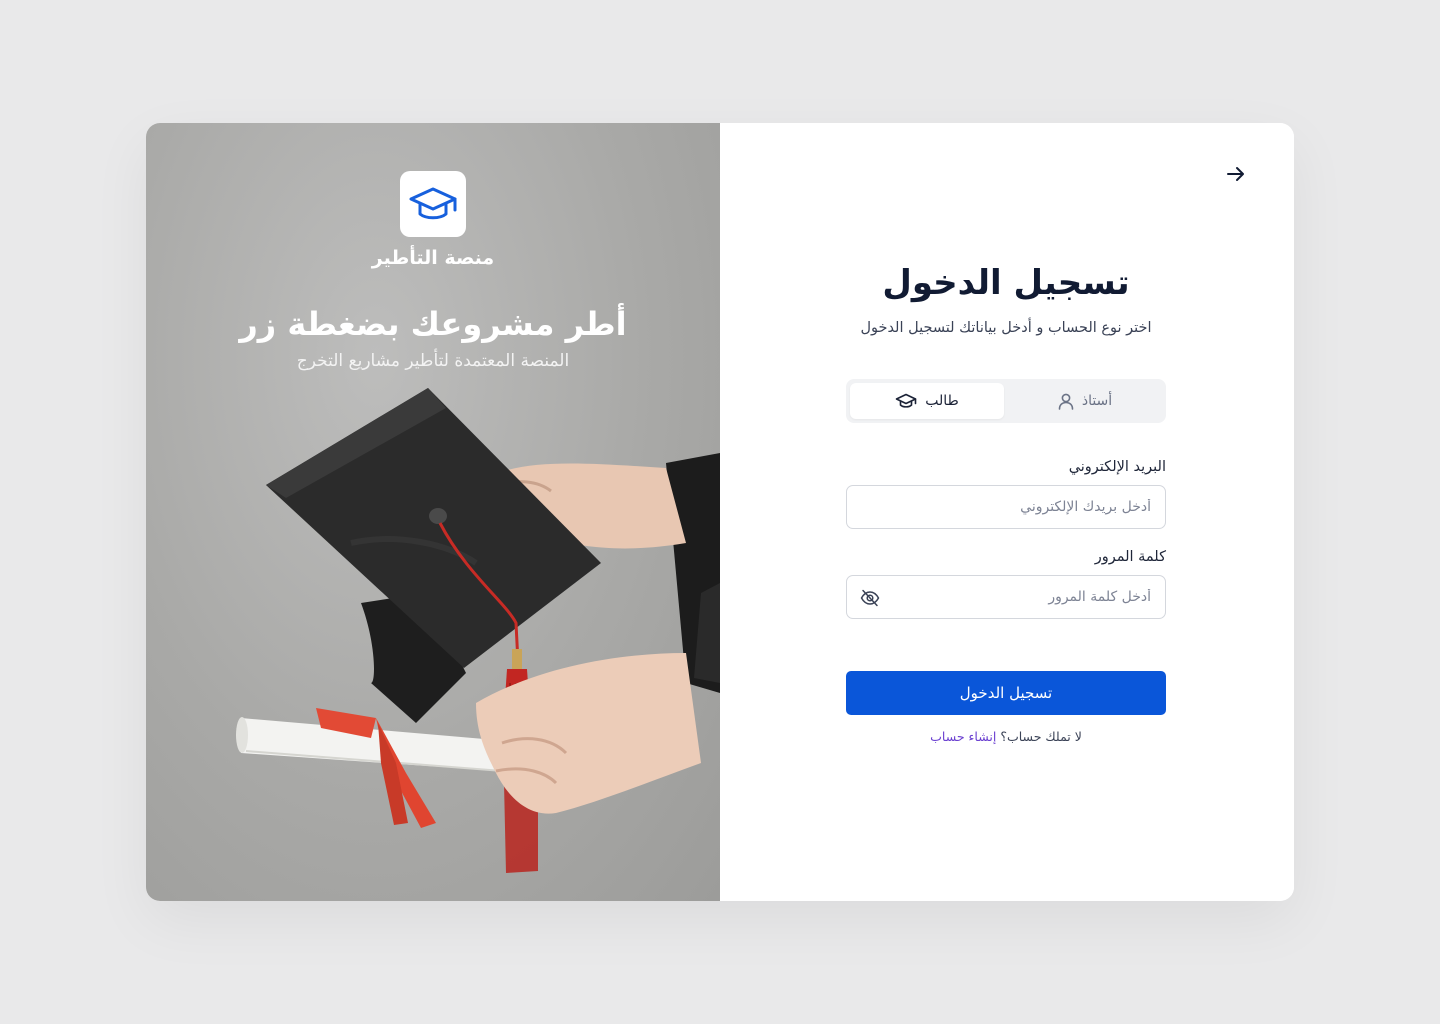 The image size is (1440, 1024). What do you see at coordinates (433, 361) in the screenshot?
I see `hero-subtitle: المنصة المعتمدة لتأطير مشاريع التخرج` at bounding box center [433, 361].